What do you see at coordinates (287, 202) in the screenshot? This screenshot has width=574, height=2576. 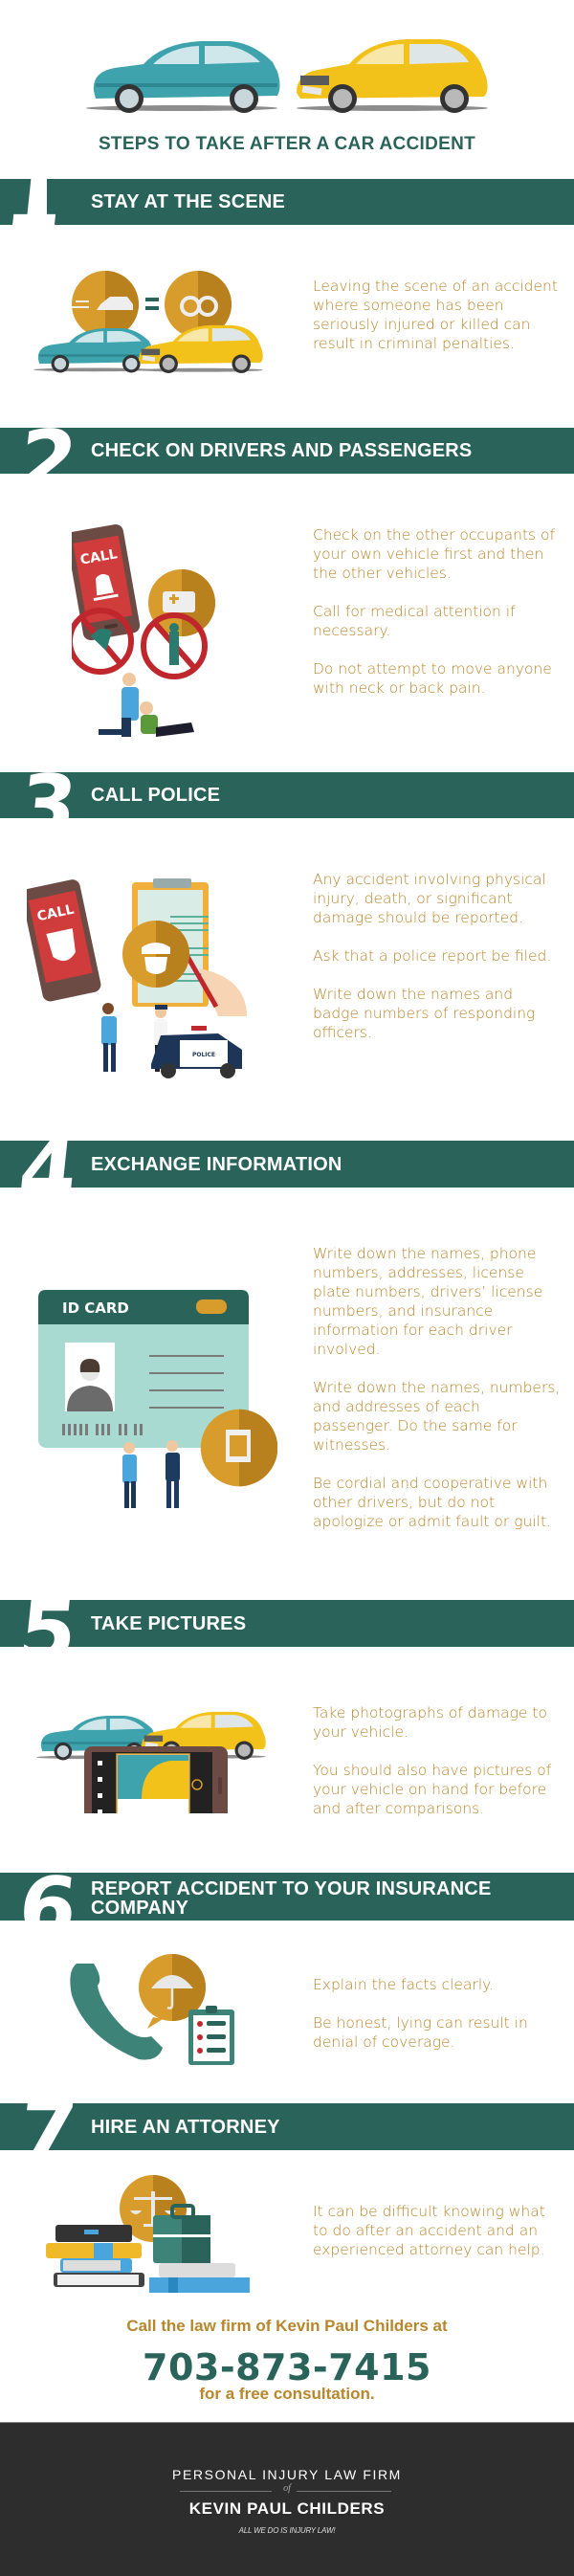 I see `step-header-1: 1 STAY AT THE SCENE` at bounding box center [287, 202].